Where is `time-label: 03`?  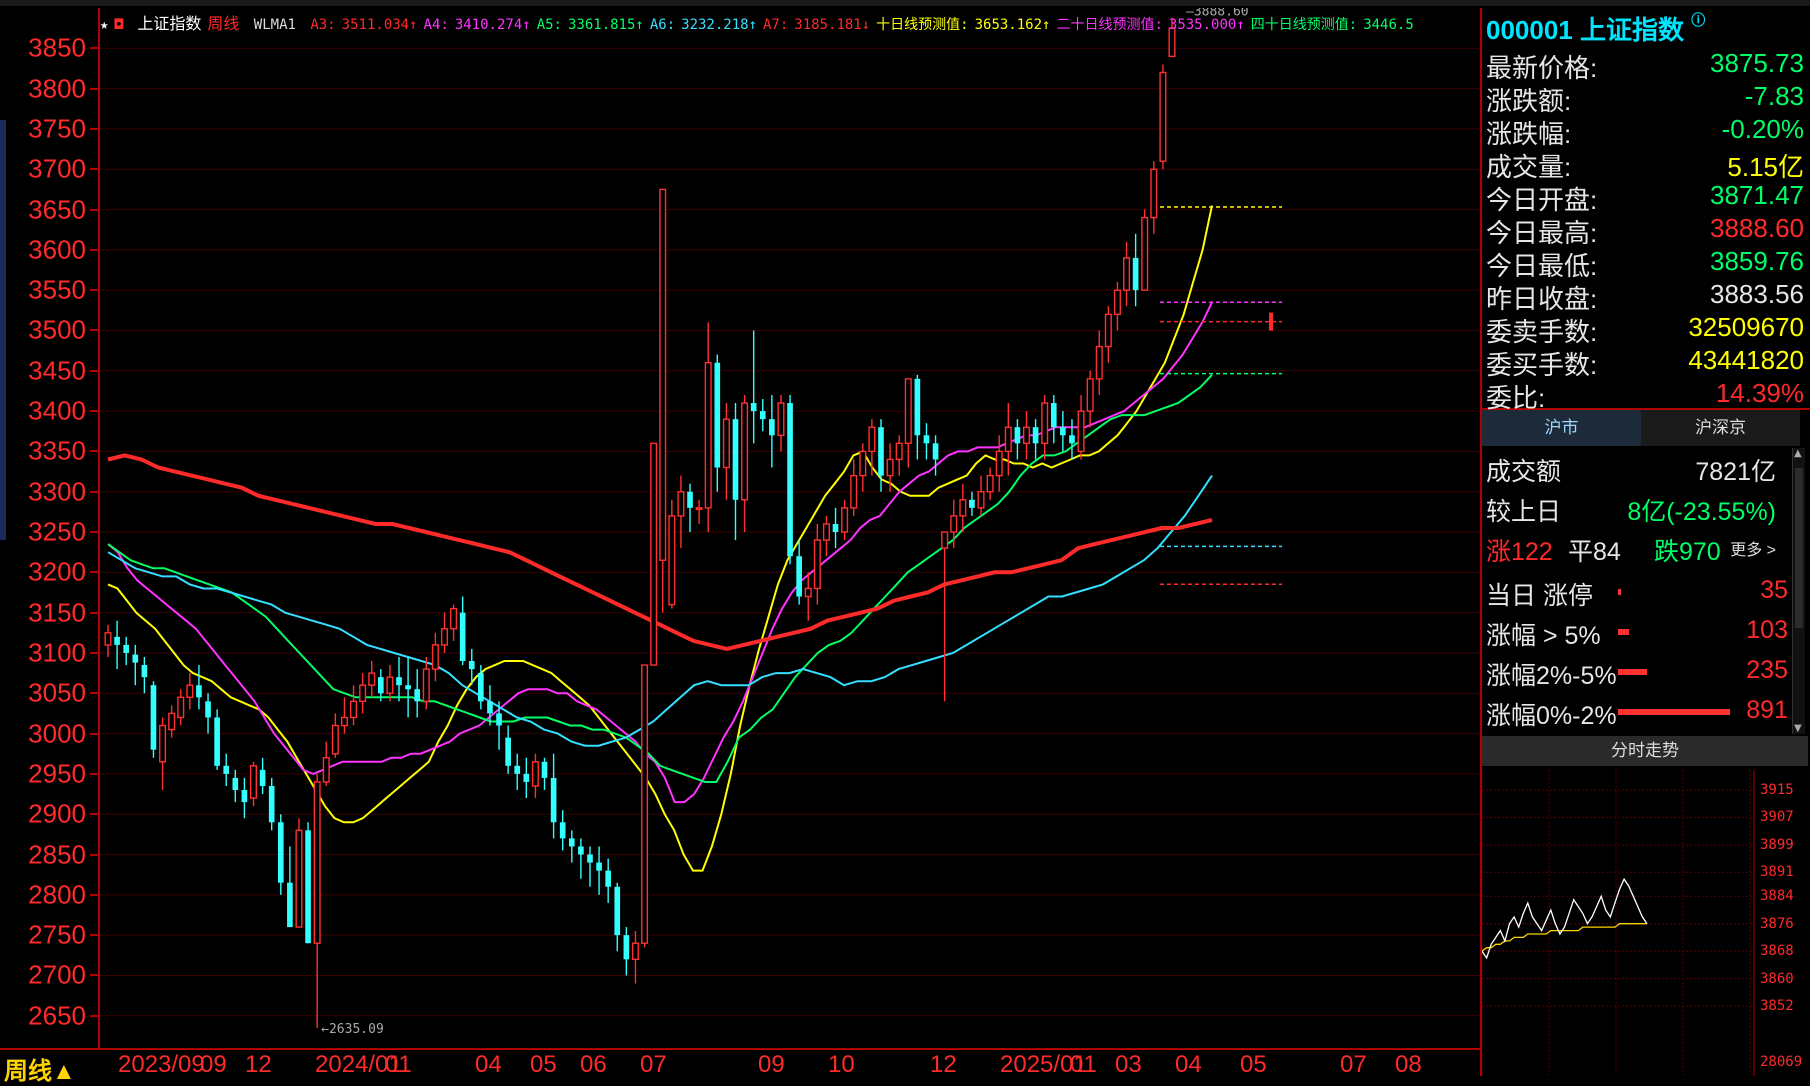 time-label: 03 is located at coordinates (1128, 1064).